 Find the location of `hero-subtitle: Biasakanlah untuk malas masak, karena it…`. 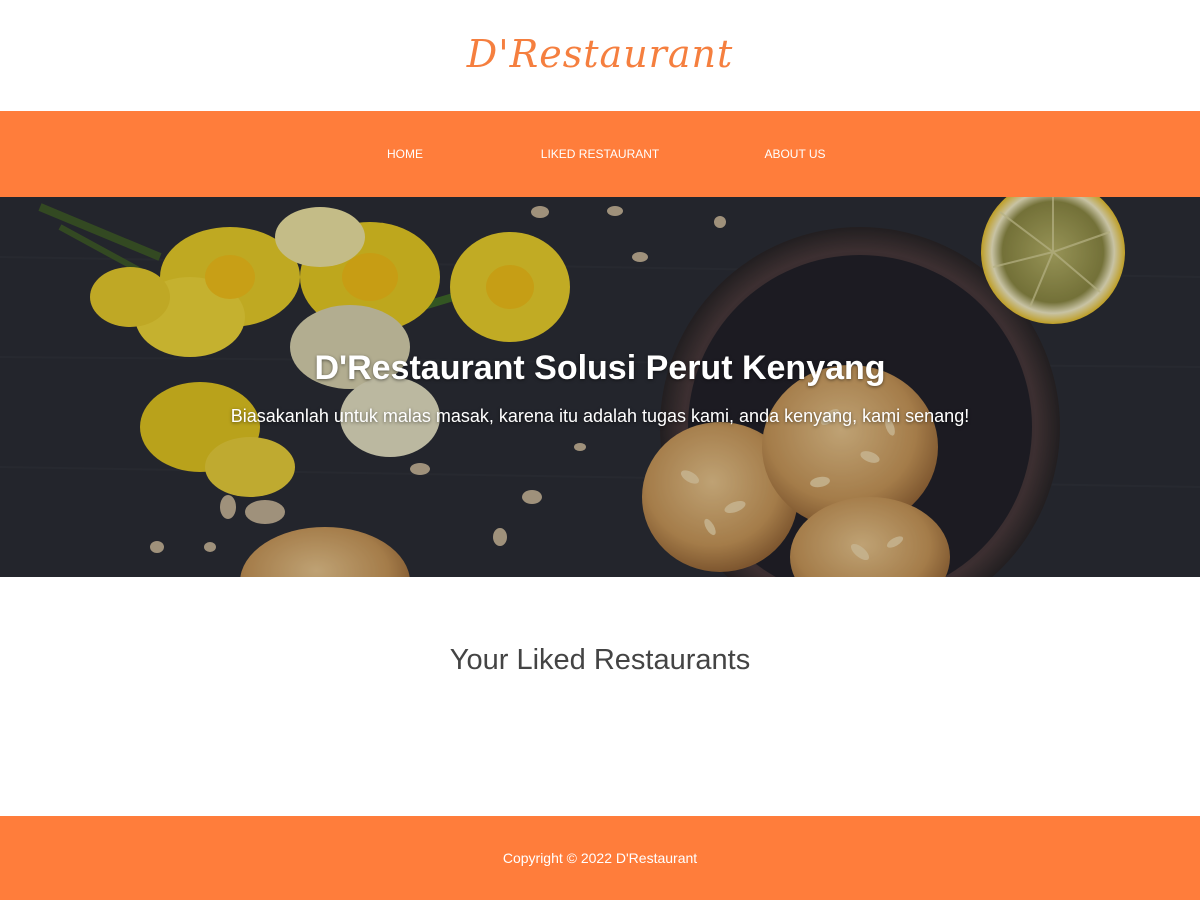

hero-subtitle: Biasakanlah untuk malas masak, karena it… is located at coordinates (600, 416).